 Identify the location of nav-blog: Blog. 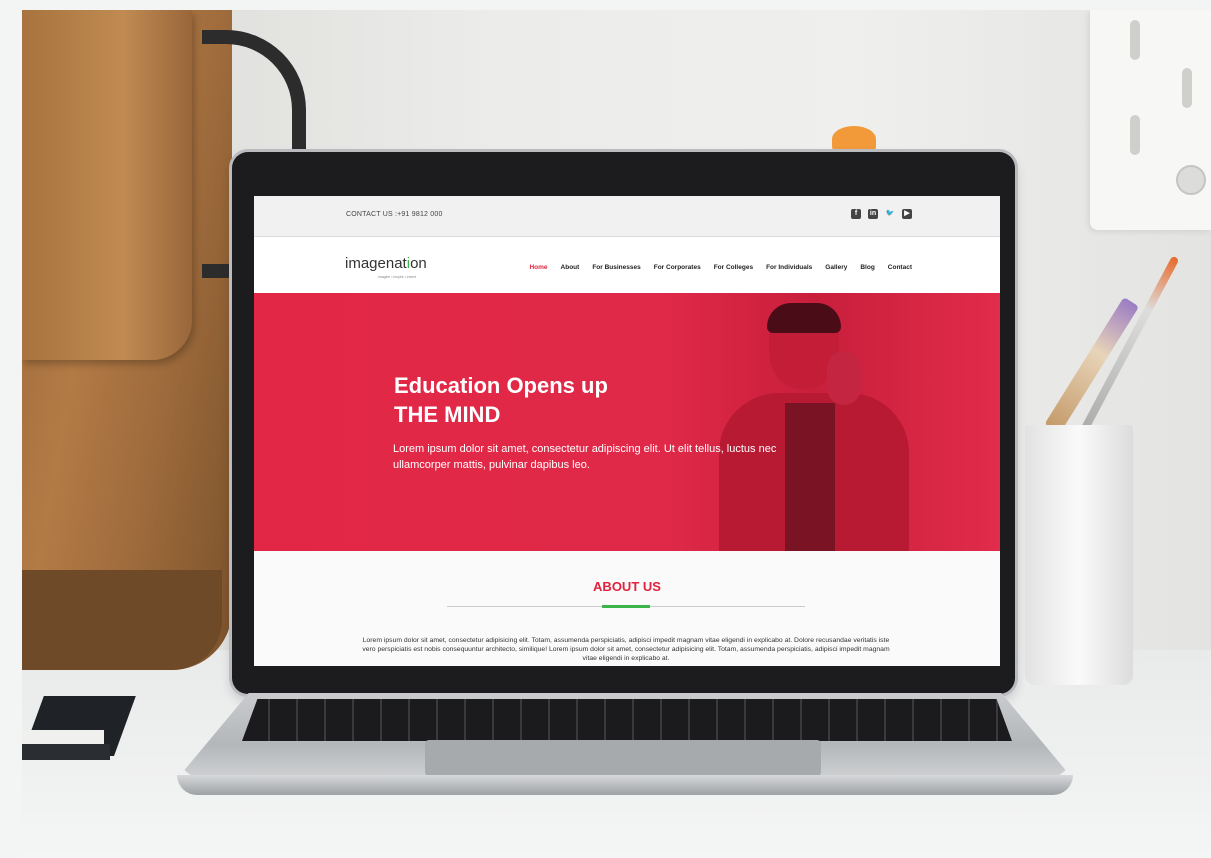
(867, 267).